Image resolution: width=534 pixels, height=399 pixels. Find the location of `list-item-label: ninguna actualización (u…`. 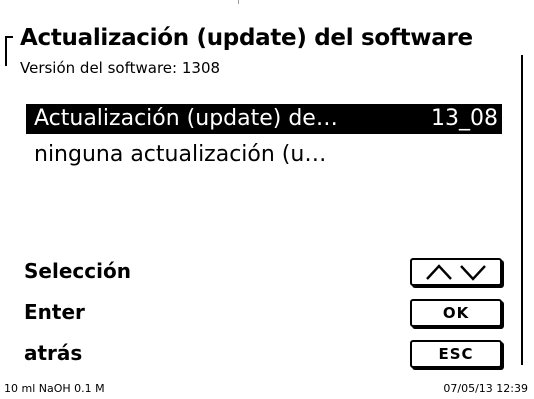

list-item-label: ninguna actualización (u… is located at coordinates (180, 154).